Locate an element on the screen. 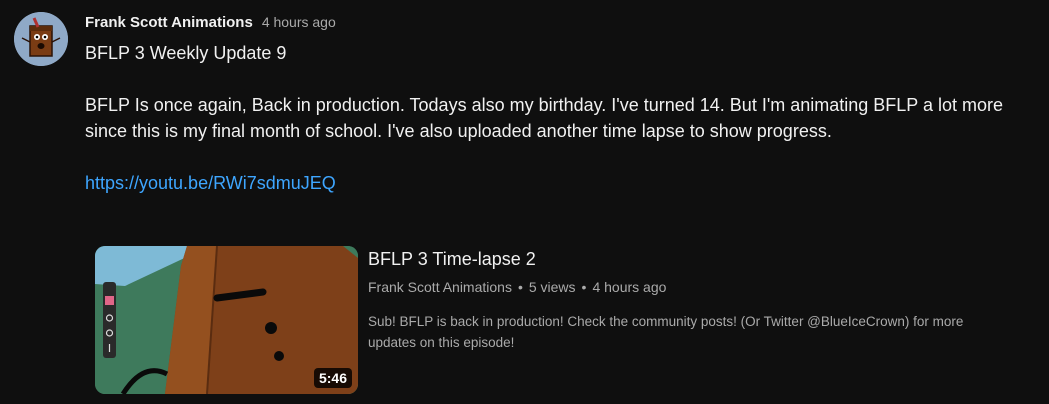 The image size is (1049, 404). post-link: https://youtu.be/RWi7sdmuJEQ is located at coordinates (210, 183).